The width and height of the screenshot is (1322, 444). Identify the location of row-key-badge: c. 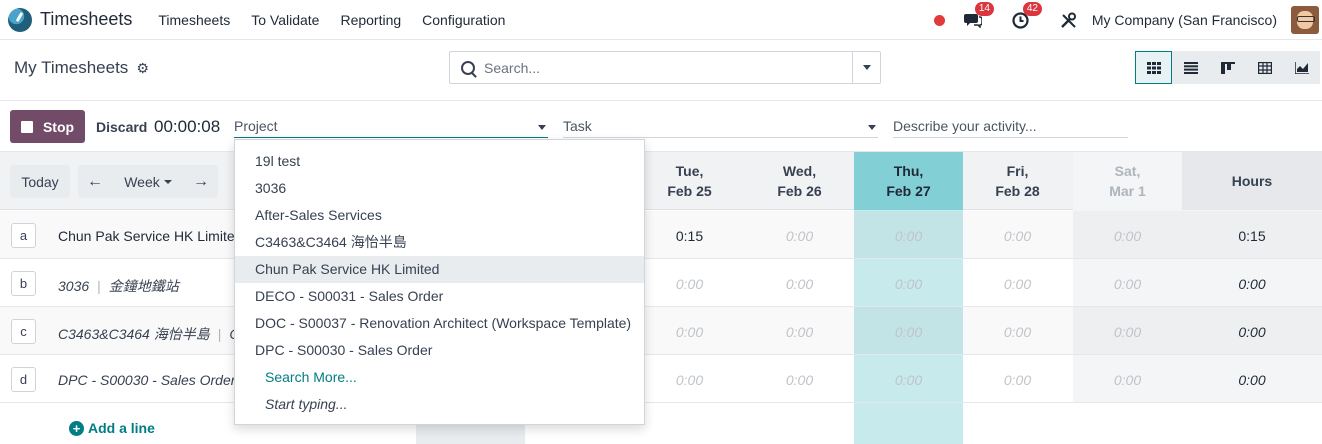
(23, 331).